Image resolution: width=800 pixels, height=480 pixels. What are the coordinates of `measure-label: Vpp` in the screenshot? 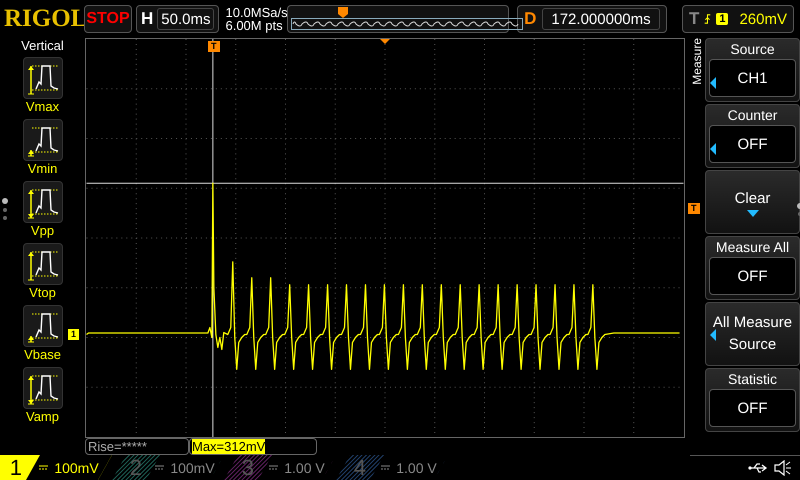 It's located at (42, 231).